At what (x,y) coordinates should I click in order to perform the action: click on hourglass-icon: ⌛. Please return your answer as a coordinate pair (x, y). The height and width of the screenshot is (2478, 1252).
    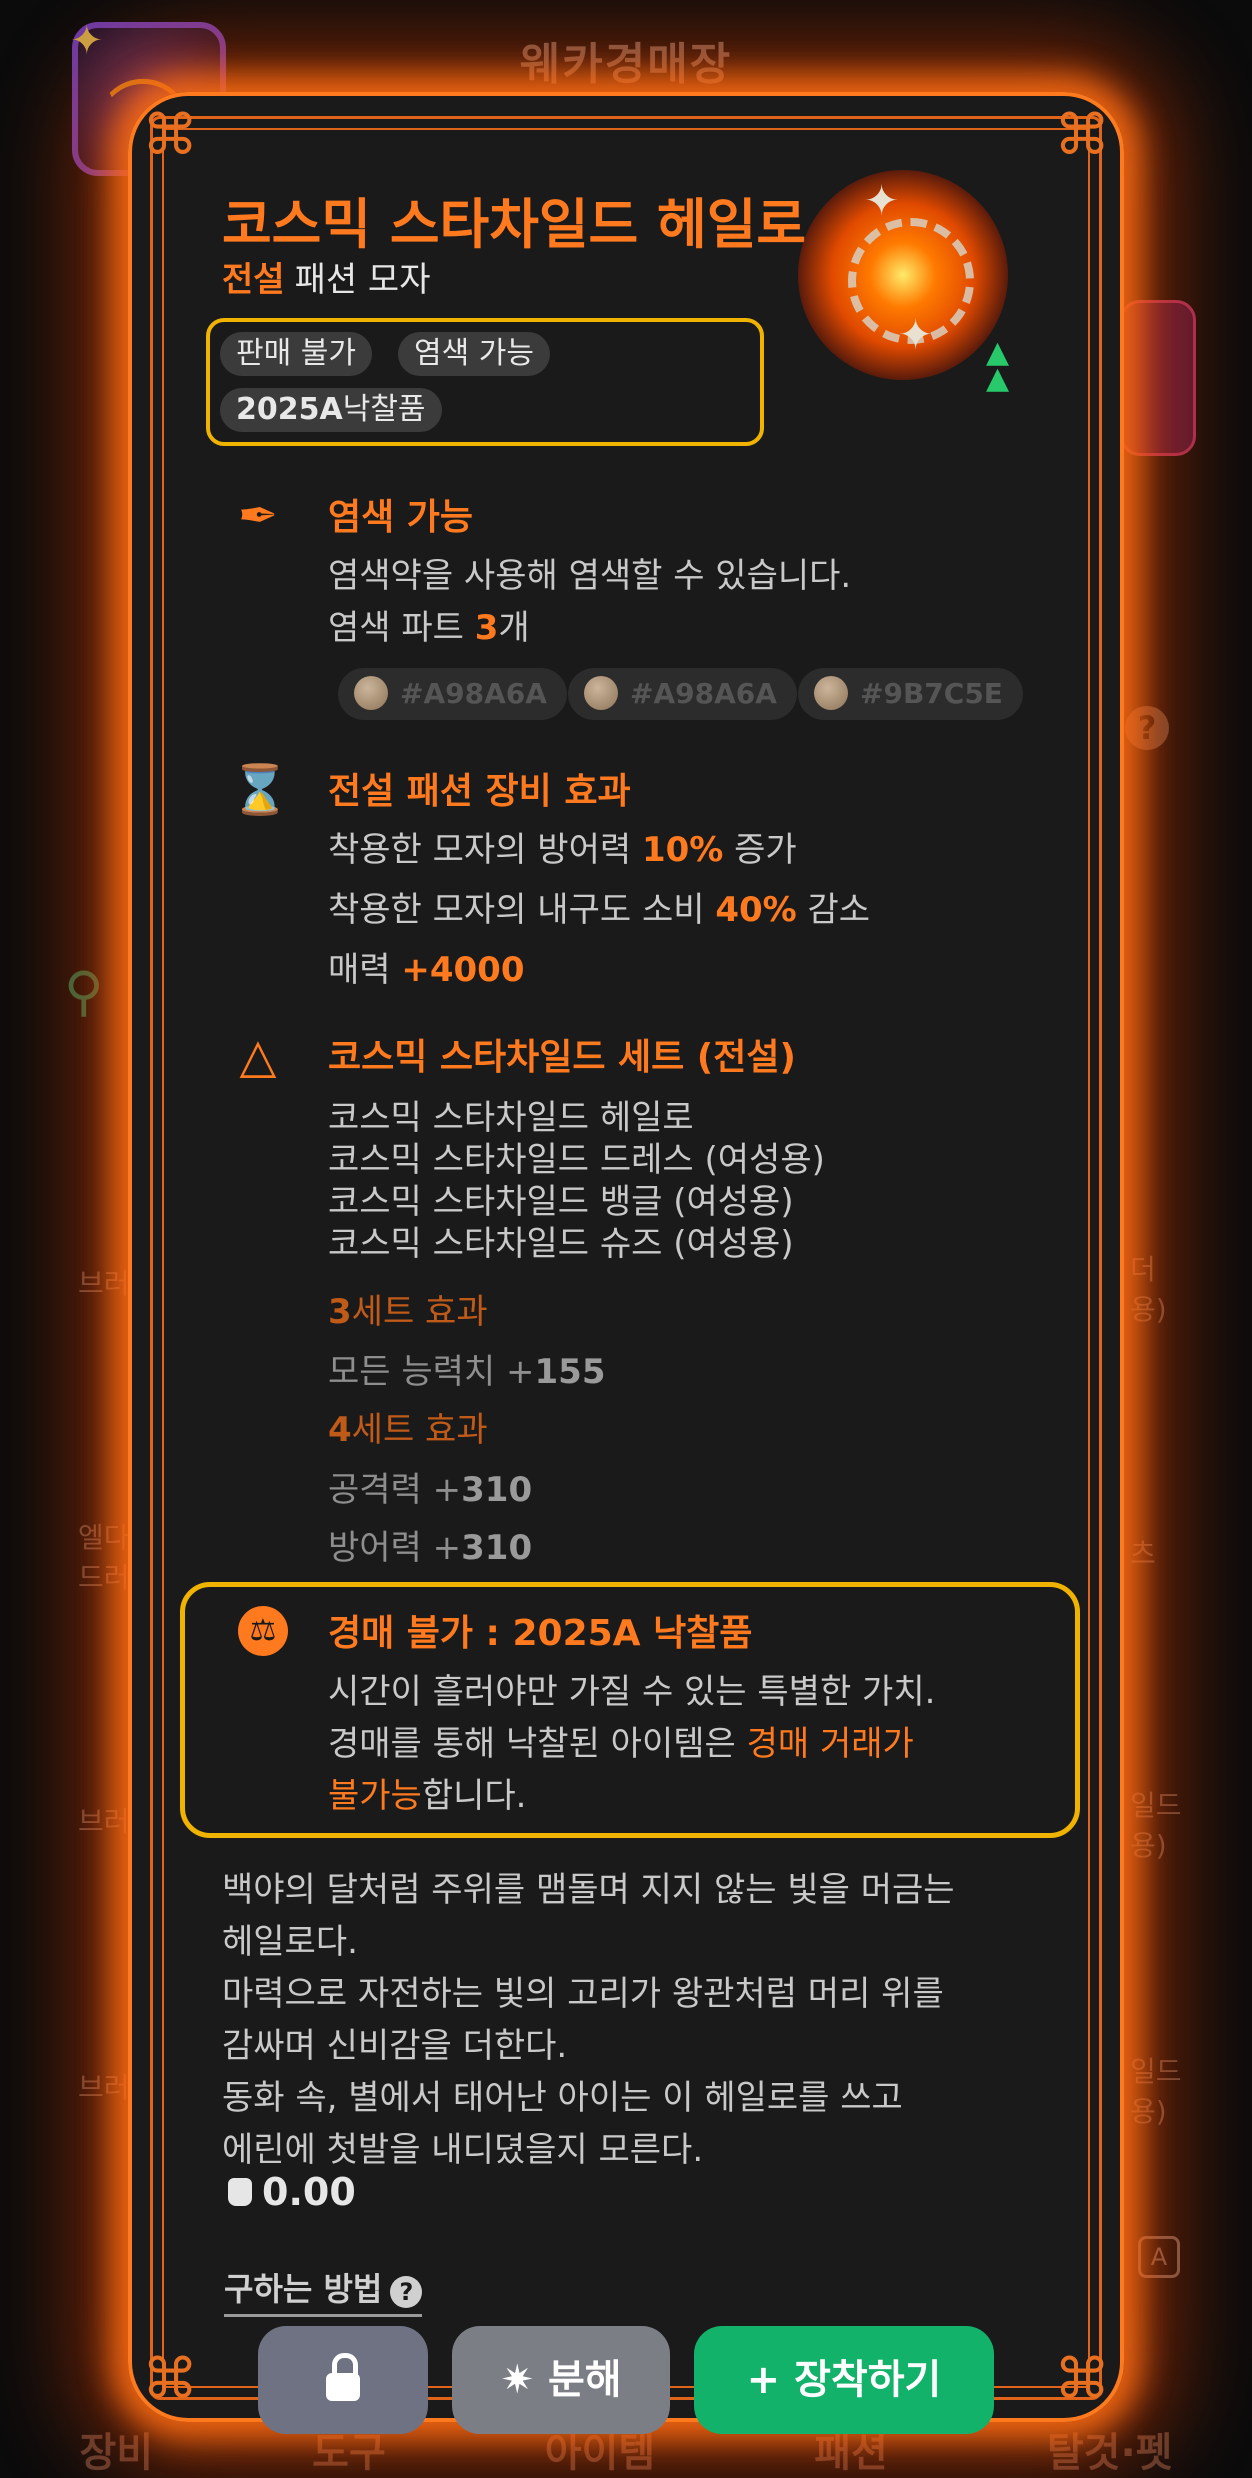
    Looking at the image, I should click on (260, 790).